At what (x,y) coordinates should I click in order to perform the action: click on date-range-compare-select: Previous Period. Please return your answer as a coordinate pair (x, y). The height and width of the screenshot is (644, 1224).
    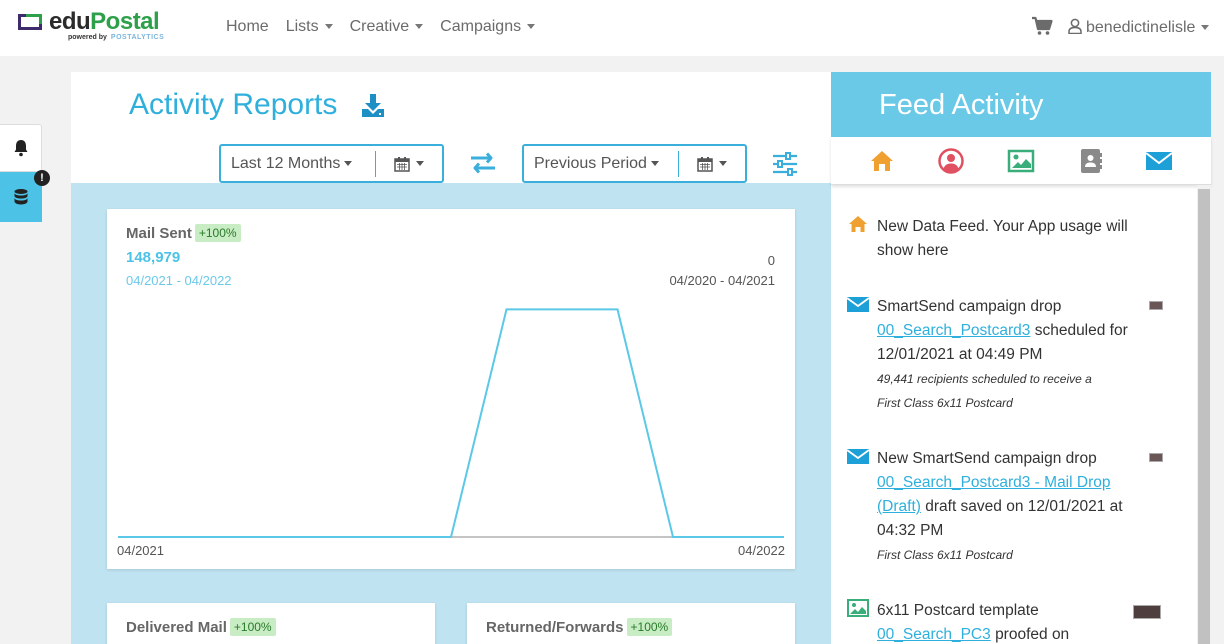
    Looking at the image, I should click on (601, 164).